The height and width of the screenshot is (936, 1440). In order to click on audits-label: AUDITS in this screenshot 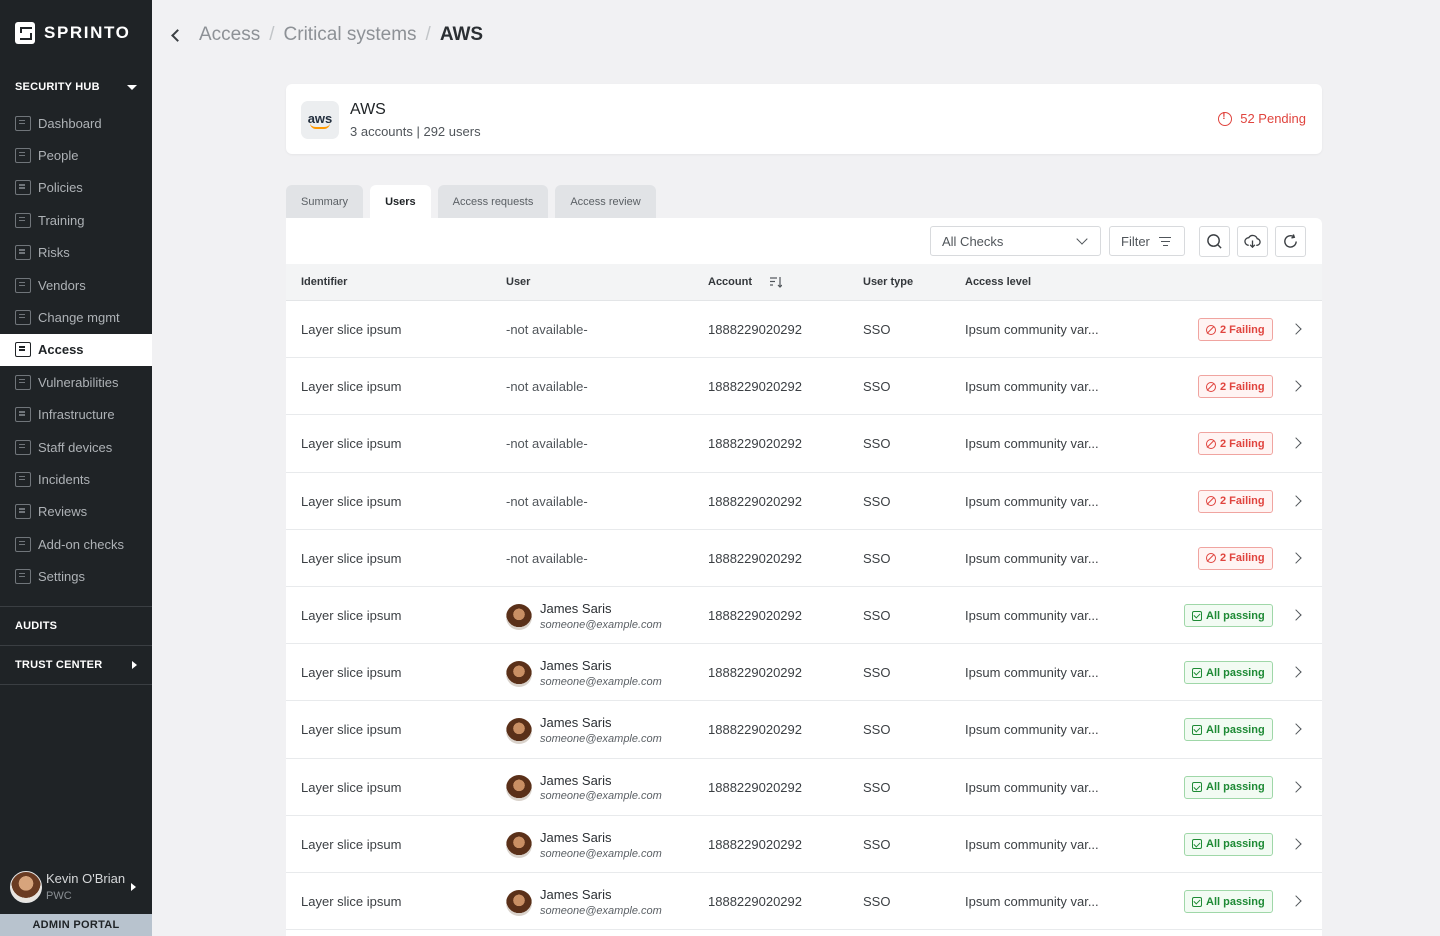, I will do `click(36, 626)`.